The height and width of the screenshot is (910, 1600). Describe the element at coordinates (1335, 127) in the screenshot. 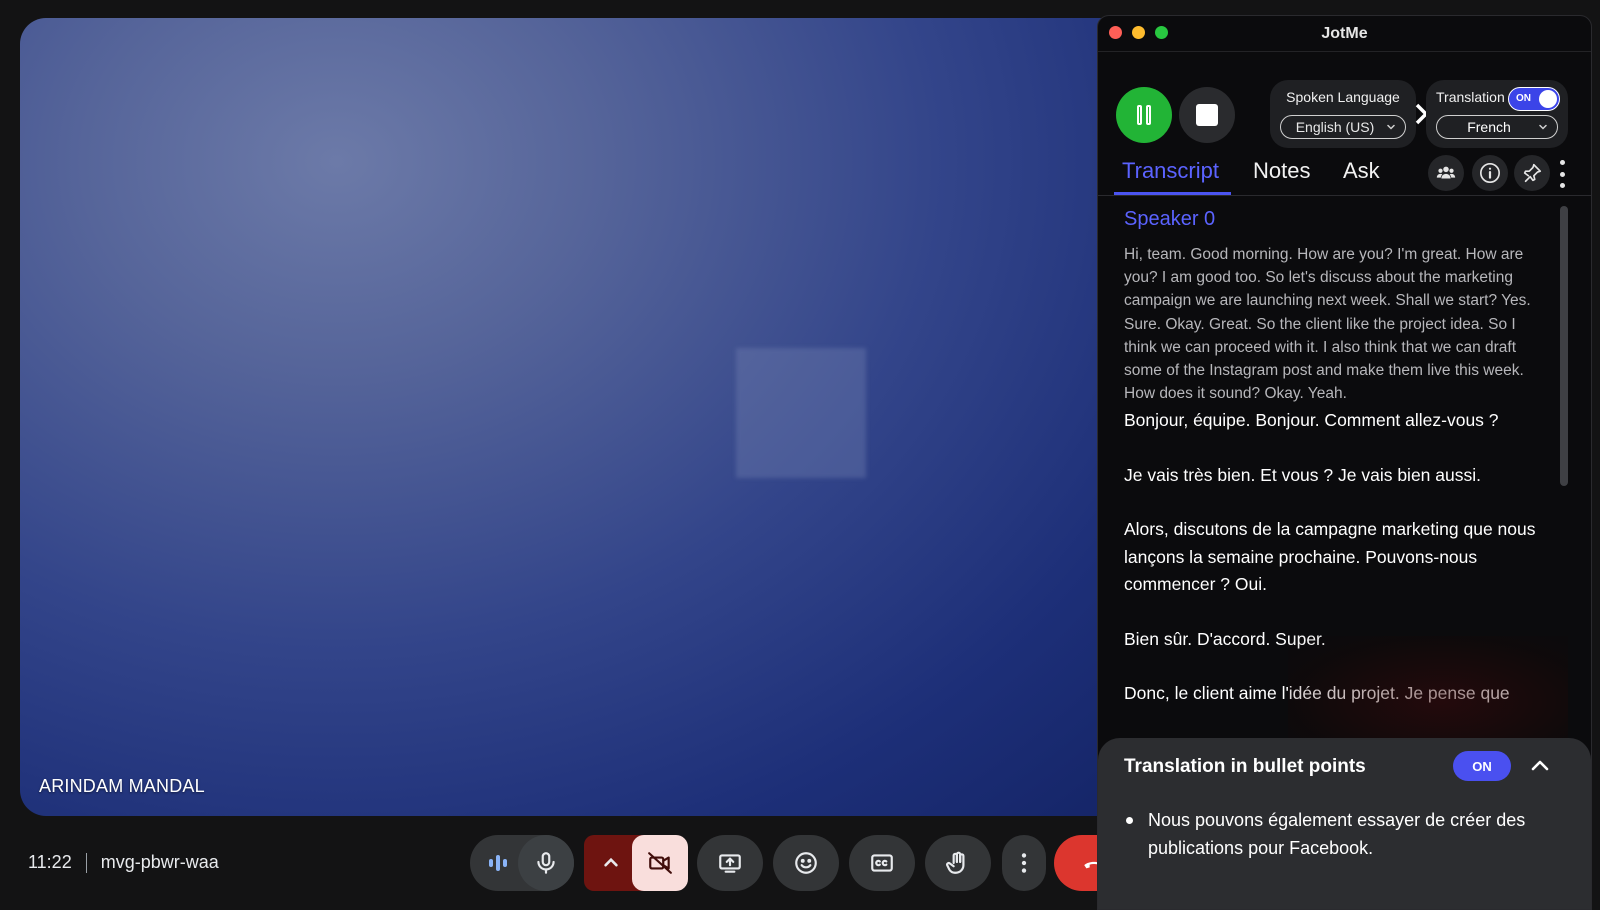

I see `spoken-language-value: English (US)` at that location.